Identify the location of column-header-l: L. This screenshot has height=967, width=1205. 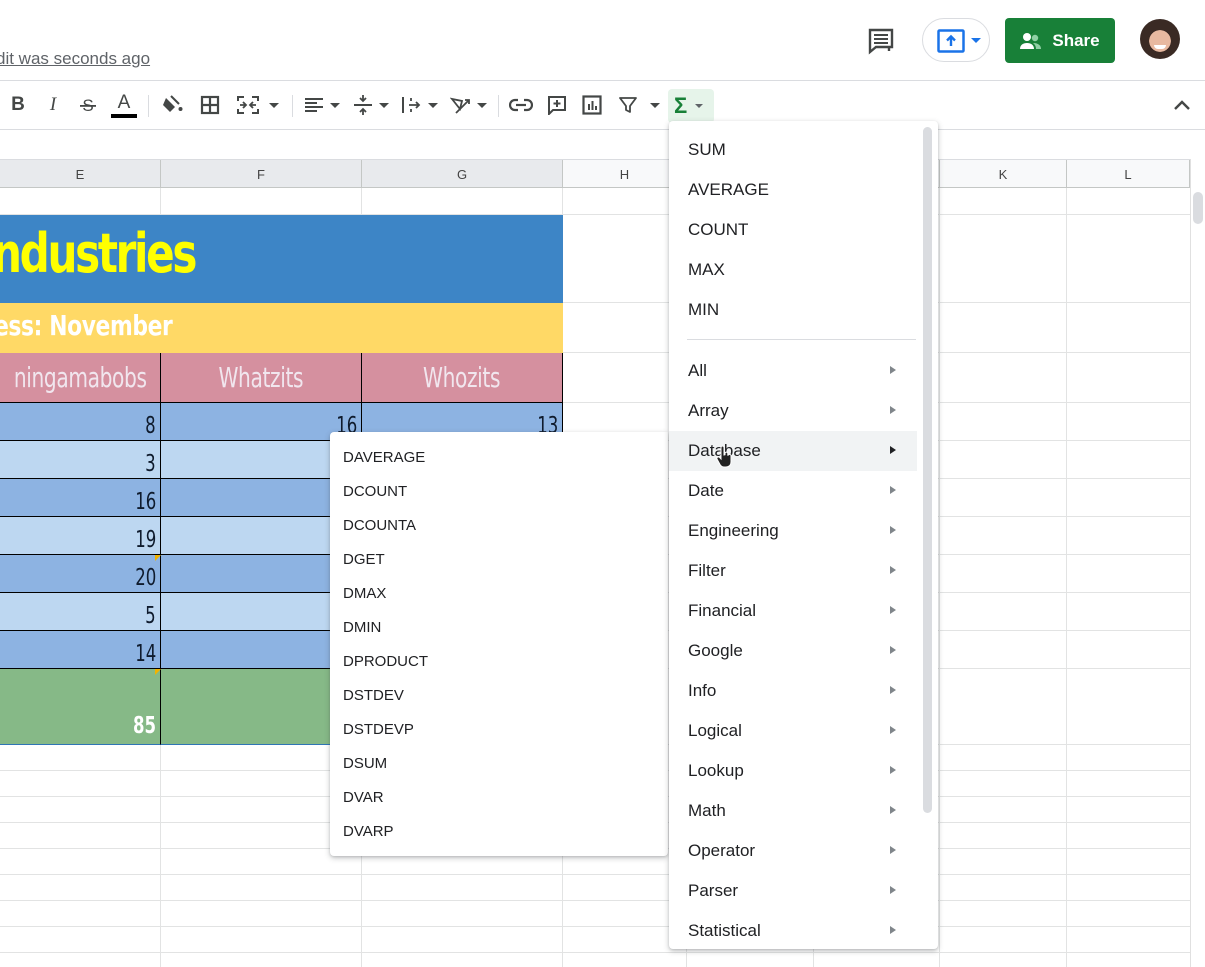
(1128, 174).